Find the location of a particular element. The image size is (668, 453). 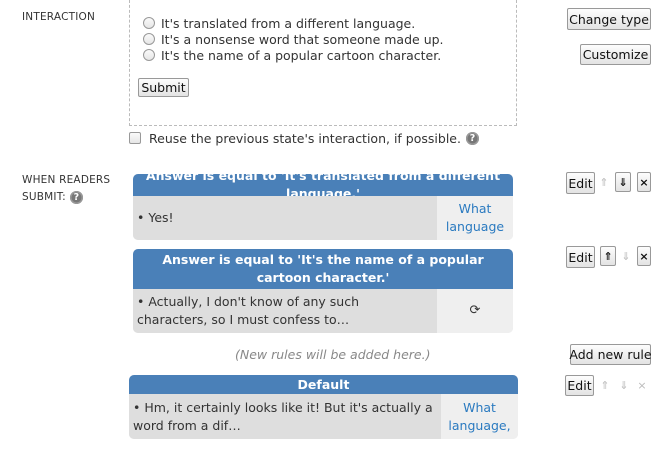

rule-destination-link: What language is located at coordinates (475, 218).